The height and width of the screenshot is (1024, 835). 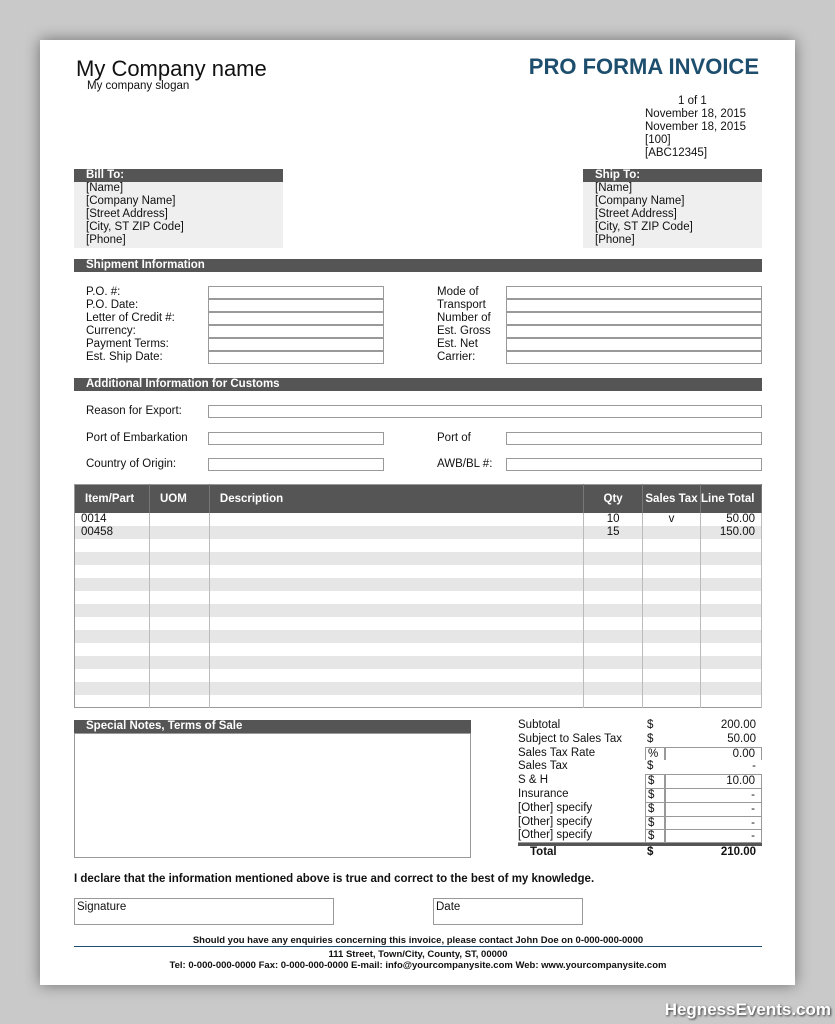 What do you see at coordinates (713, 781) in the screenshot?
I see `total-value: 10.00` at bounding box center [713, 781].